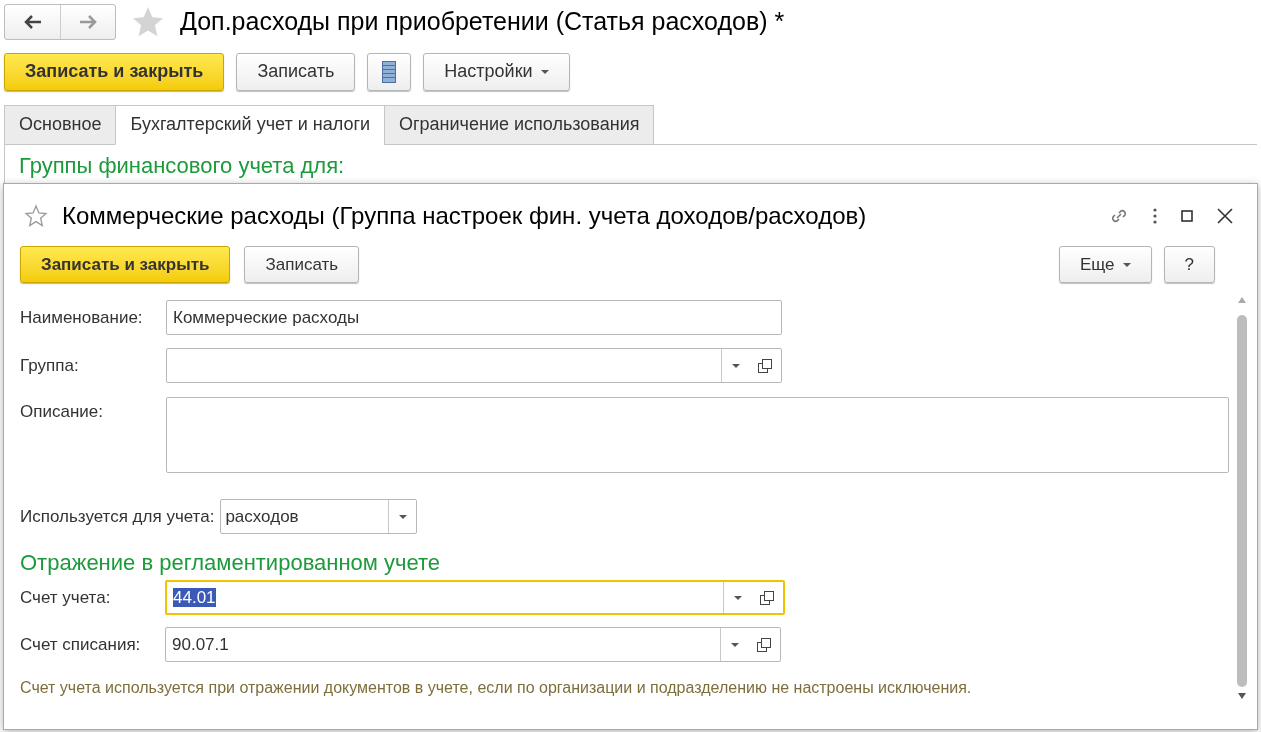 This screenshot has height=732, width=1261. Describe the element at coordinates (231, 563) in the screenshot. I see `section-heading: Отражение в регламентированном учете` at that location.